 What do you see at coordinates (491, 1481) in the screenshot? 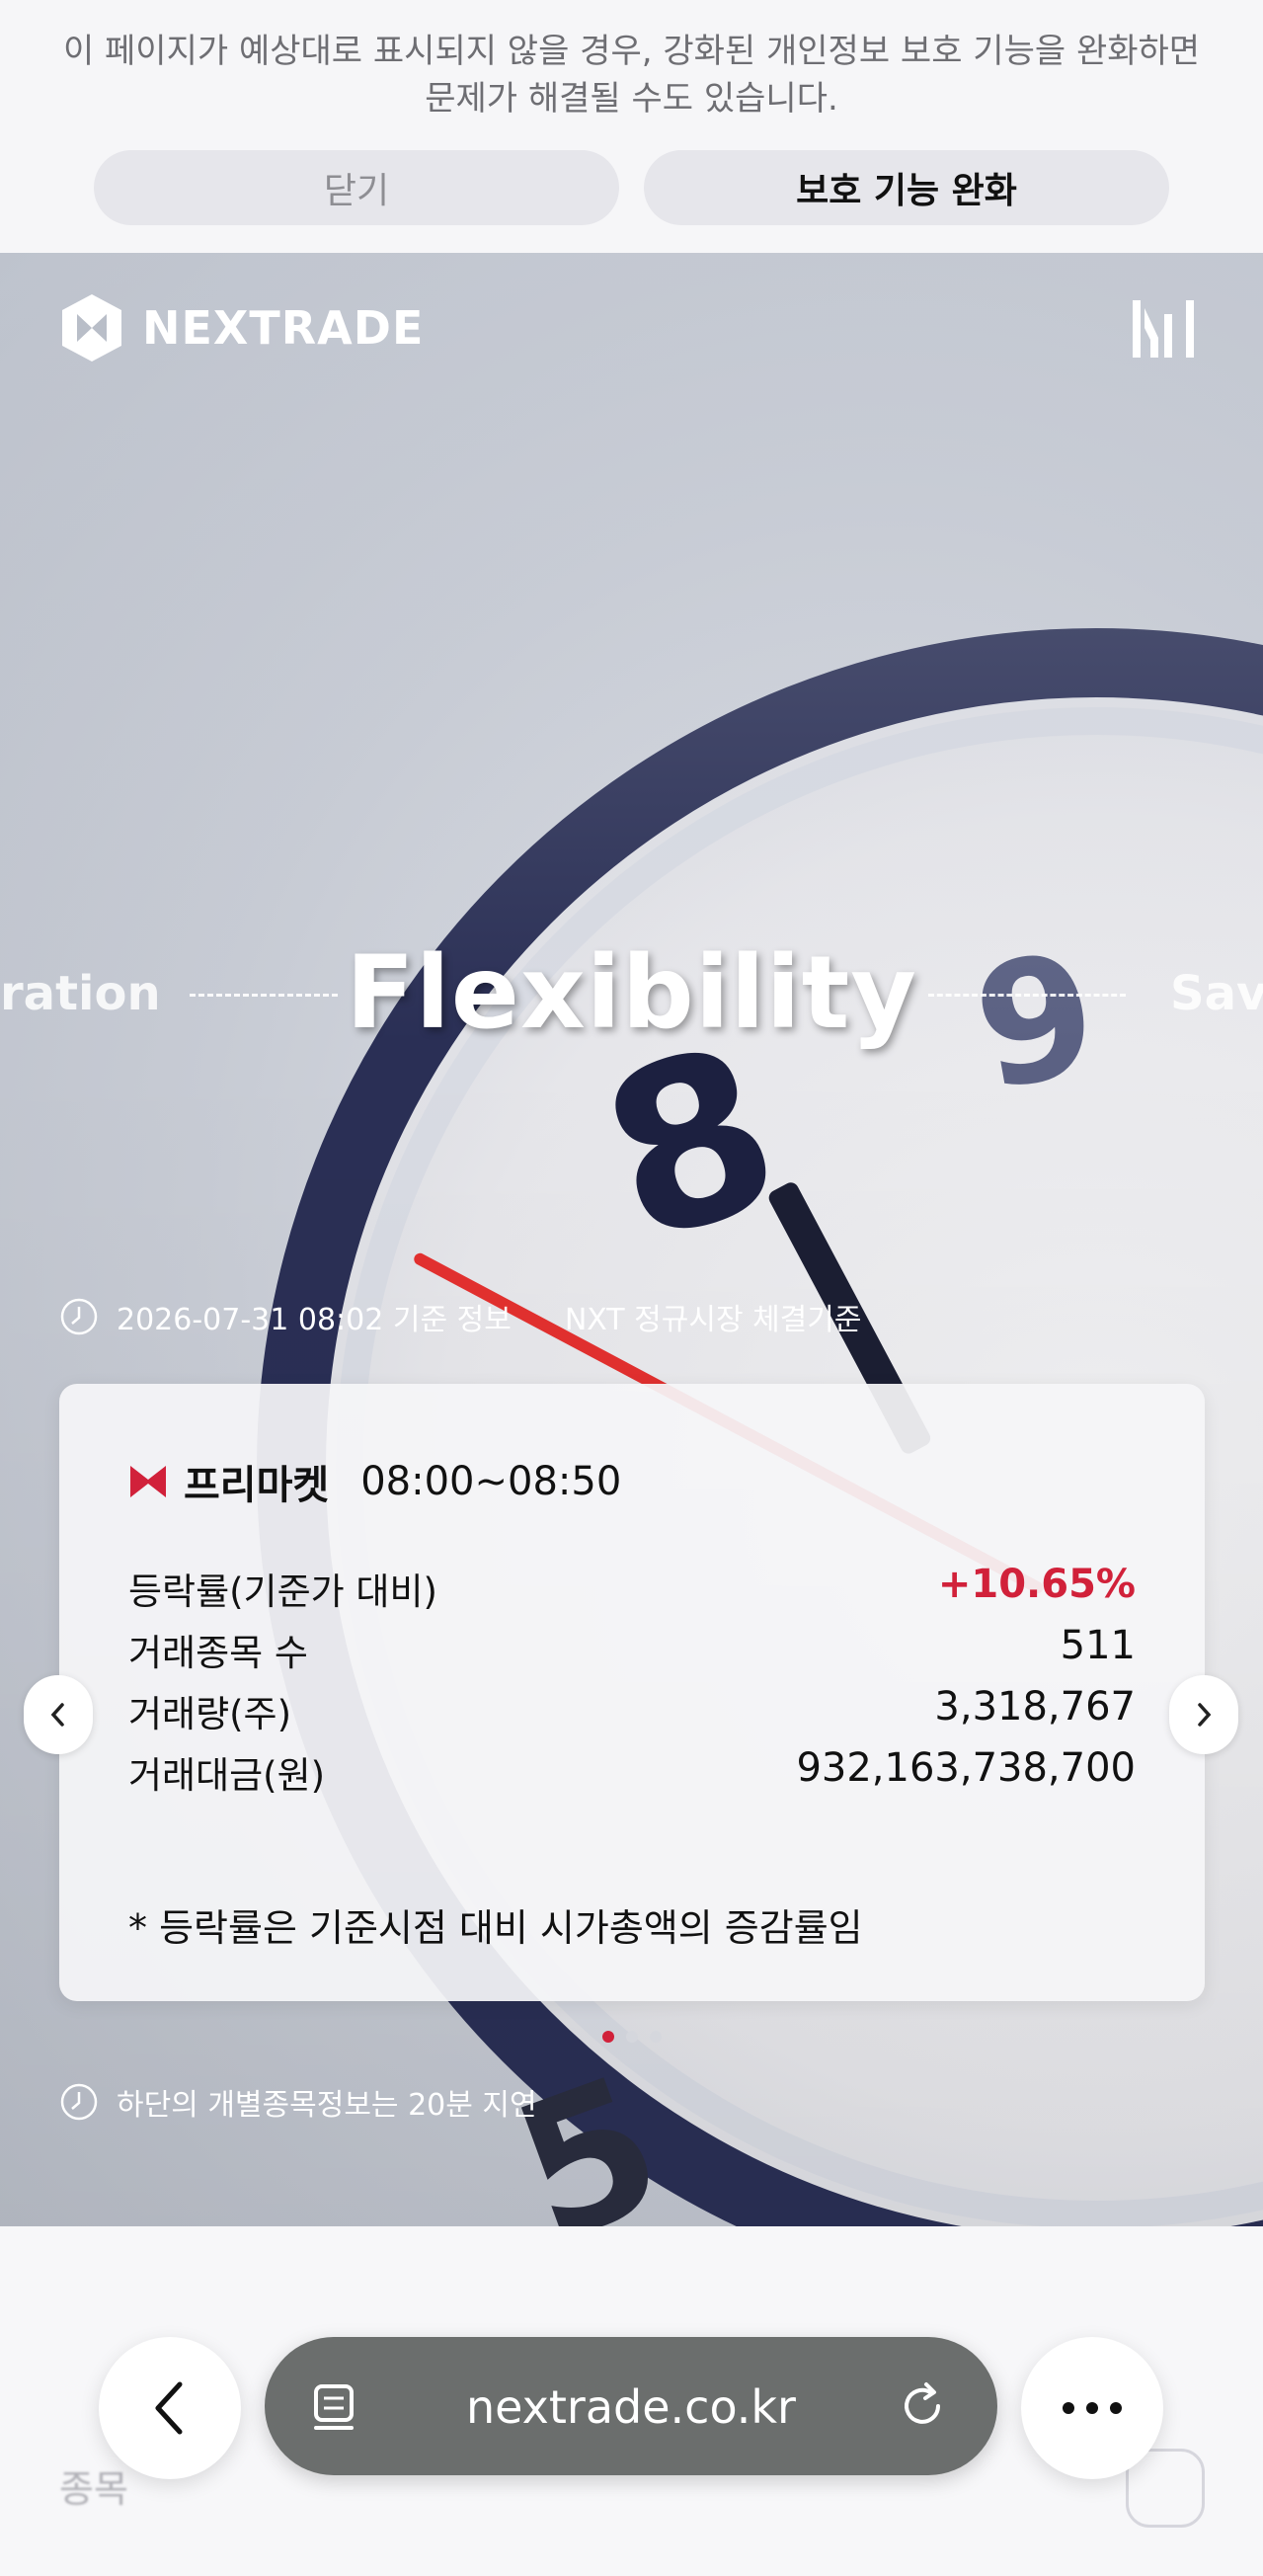
I see `session-time: 08:00~08:50` at bounding box center [491, 1481].